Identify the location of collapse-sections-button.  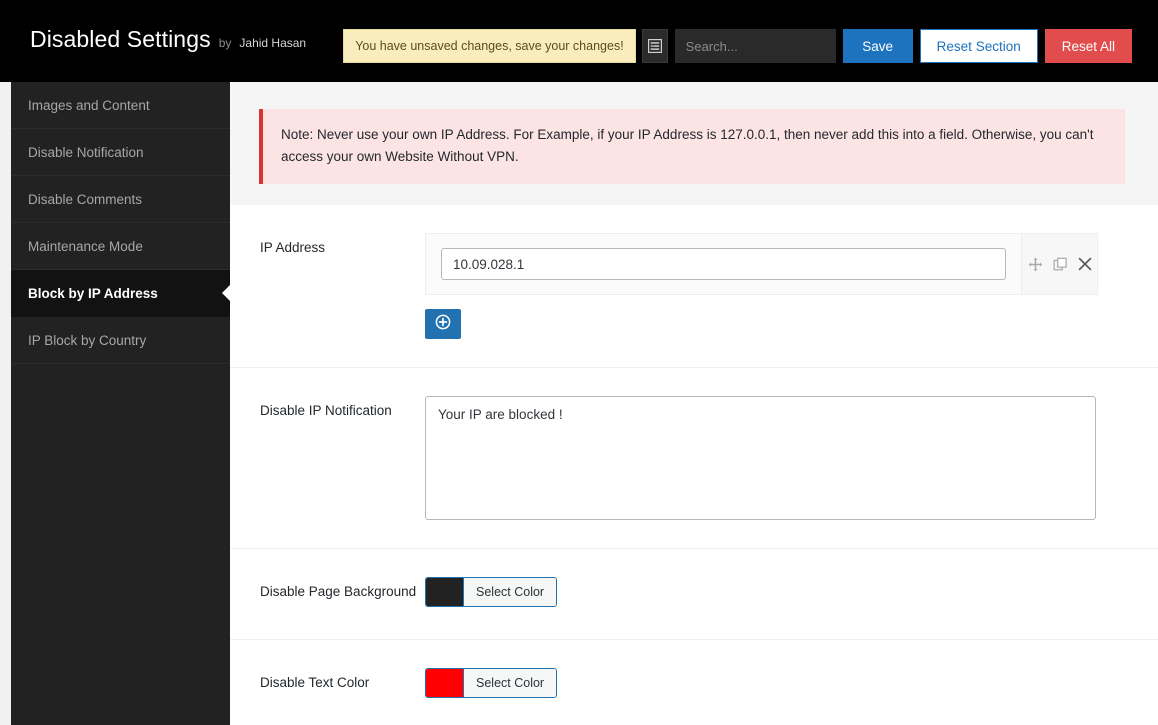
(654, 46).